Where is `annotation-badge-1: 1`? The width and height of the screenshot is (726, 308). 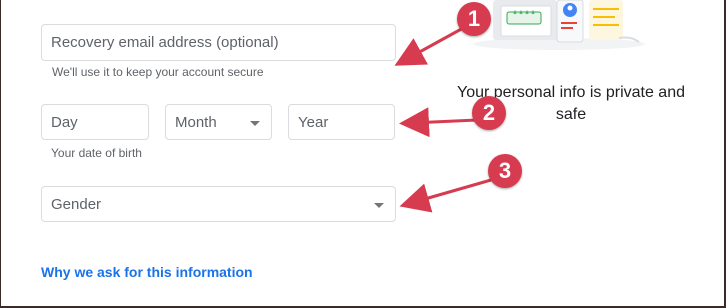 annotation-badge-1: 1 is located at coordinates (474, 19).